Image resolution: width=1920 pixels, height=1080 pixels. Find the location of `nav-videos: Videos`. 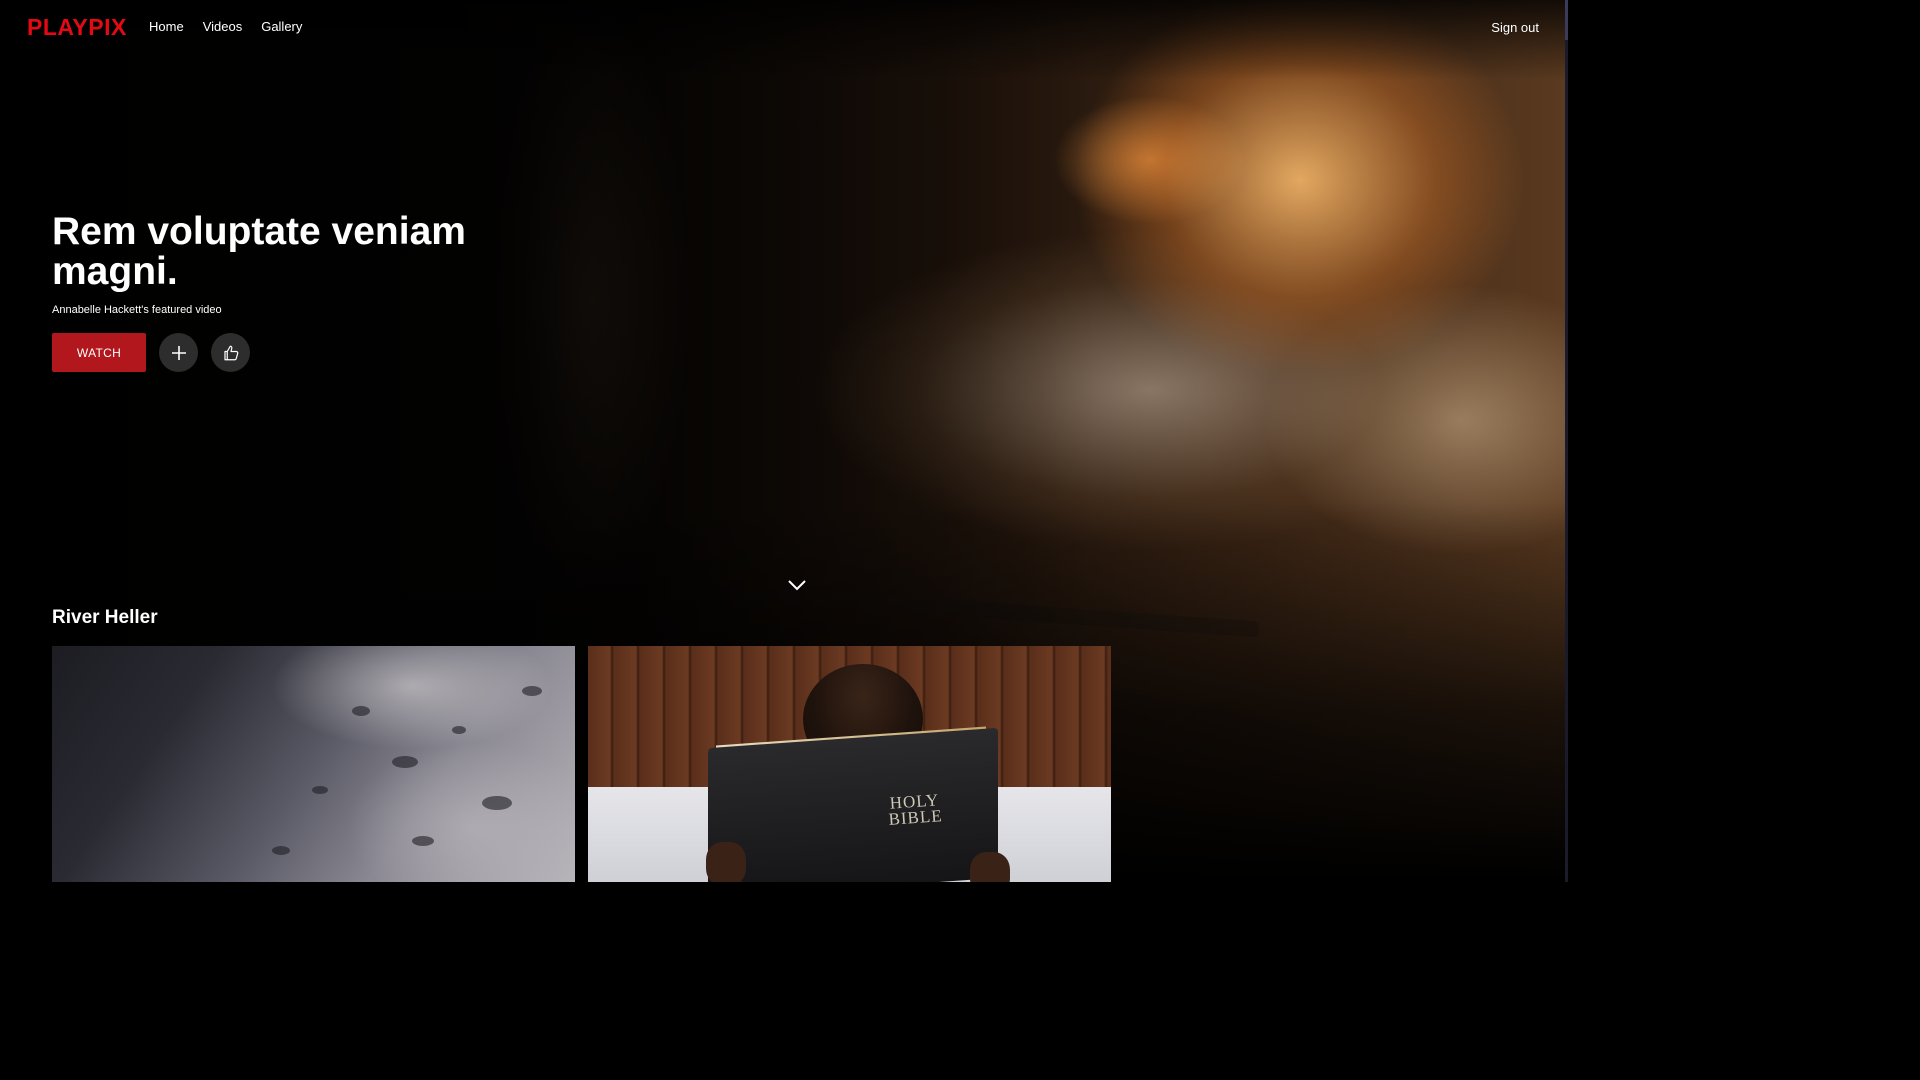

nav-videos: Videos is located at coordinates (223, 26).